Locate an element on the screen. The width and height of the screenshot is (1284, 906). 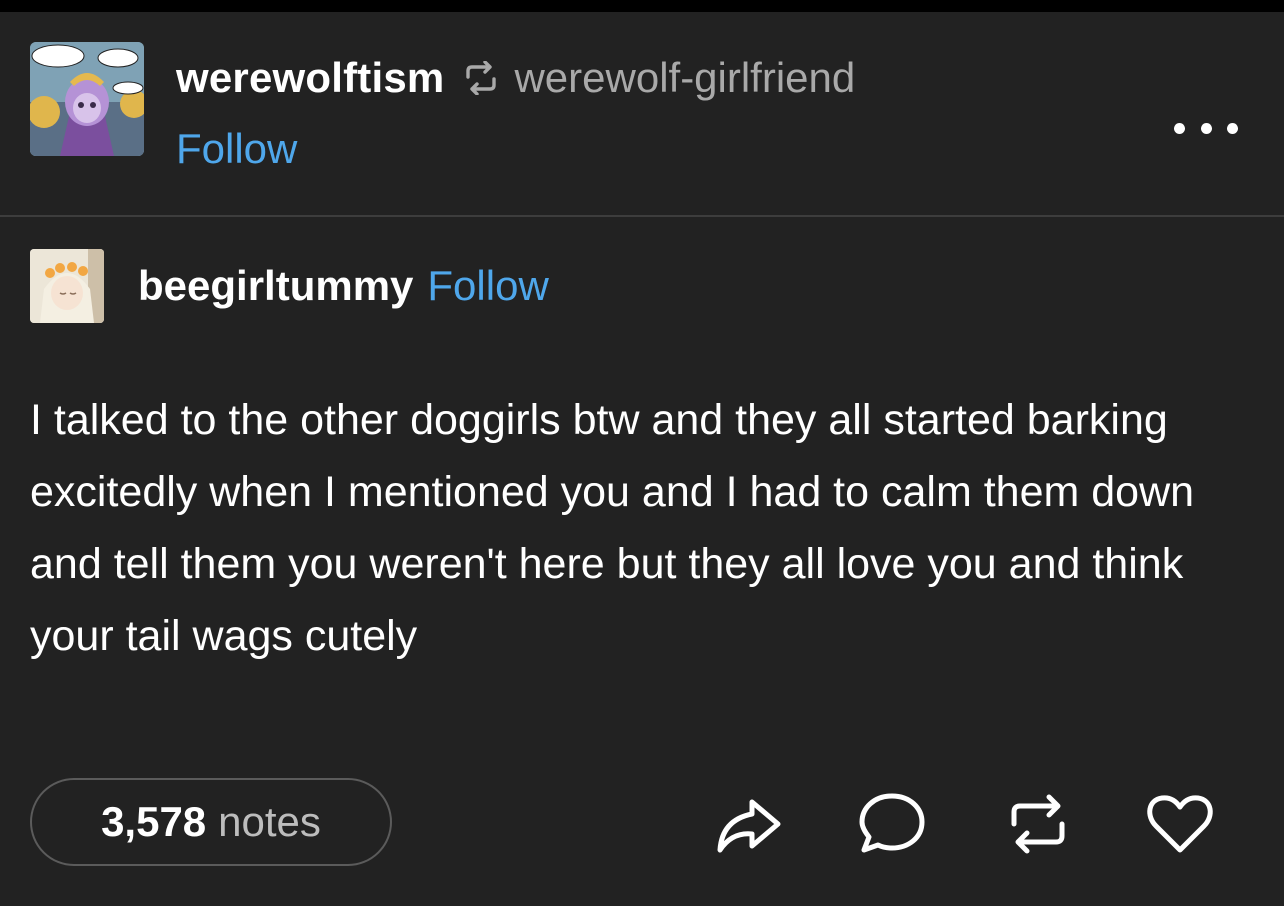
post-author-row: beegirltummy Follow is located at coordinates (289, 286).